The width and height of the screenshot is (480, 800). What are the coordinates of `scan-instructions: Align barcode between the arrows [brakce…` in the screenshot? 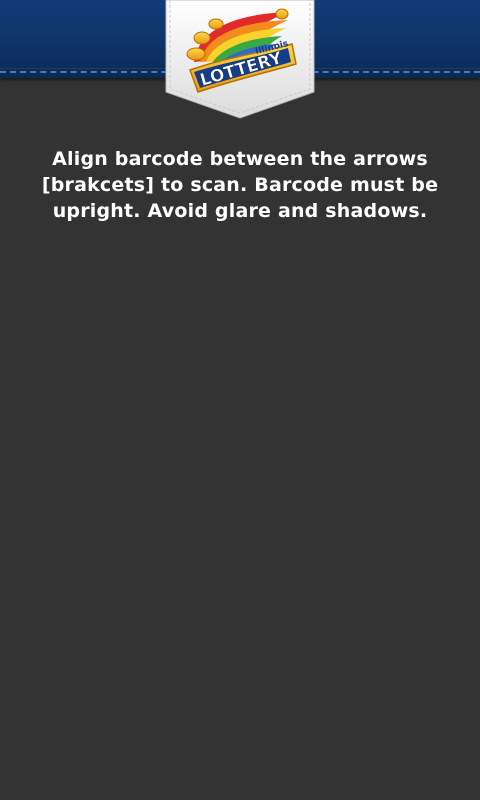 It's located at (240, 185).